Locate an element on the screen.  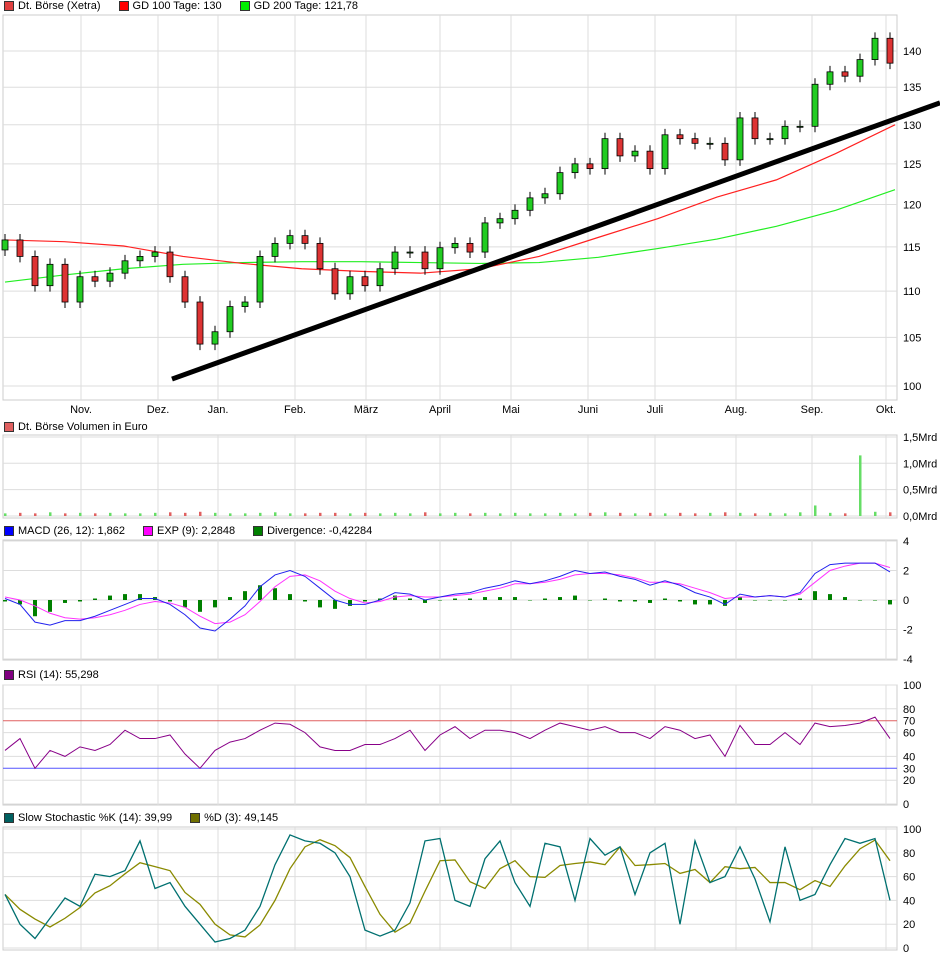
legend-label: Divergence: -0,42284 is located at coordinates (320, 531).